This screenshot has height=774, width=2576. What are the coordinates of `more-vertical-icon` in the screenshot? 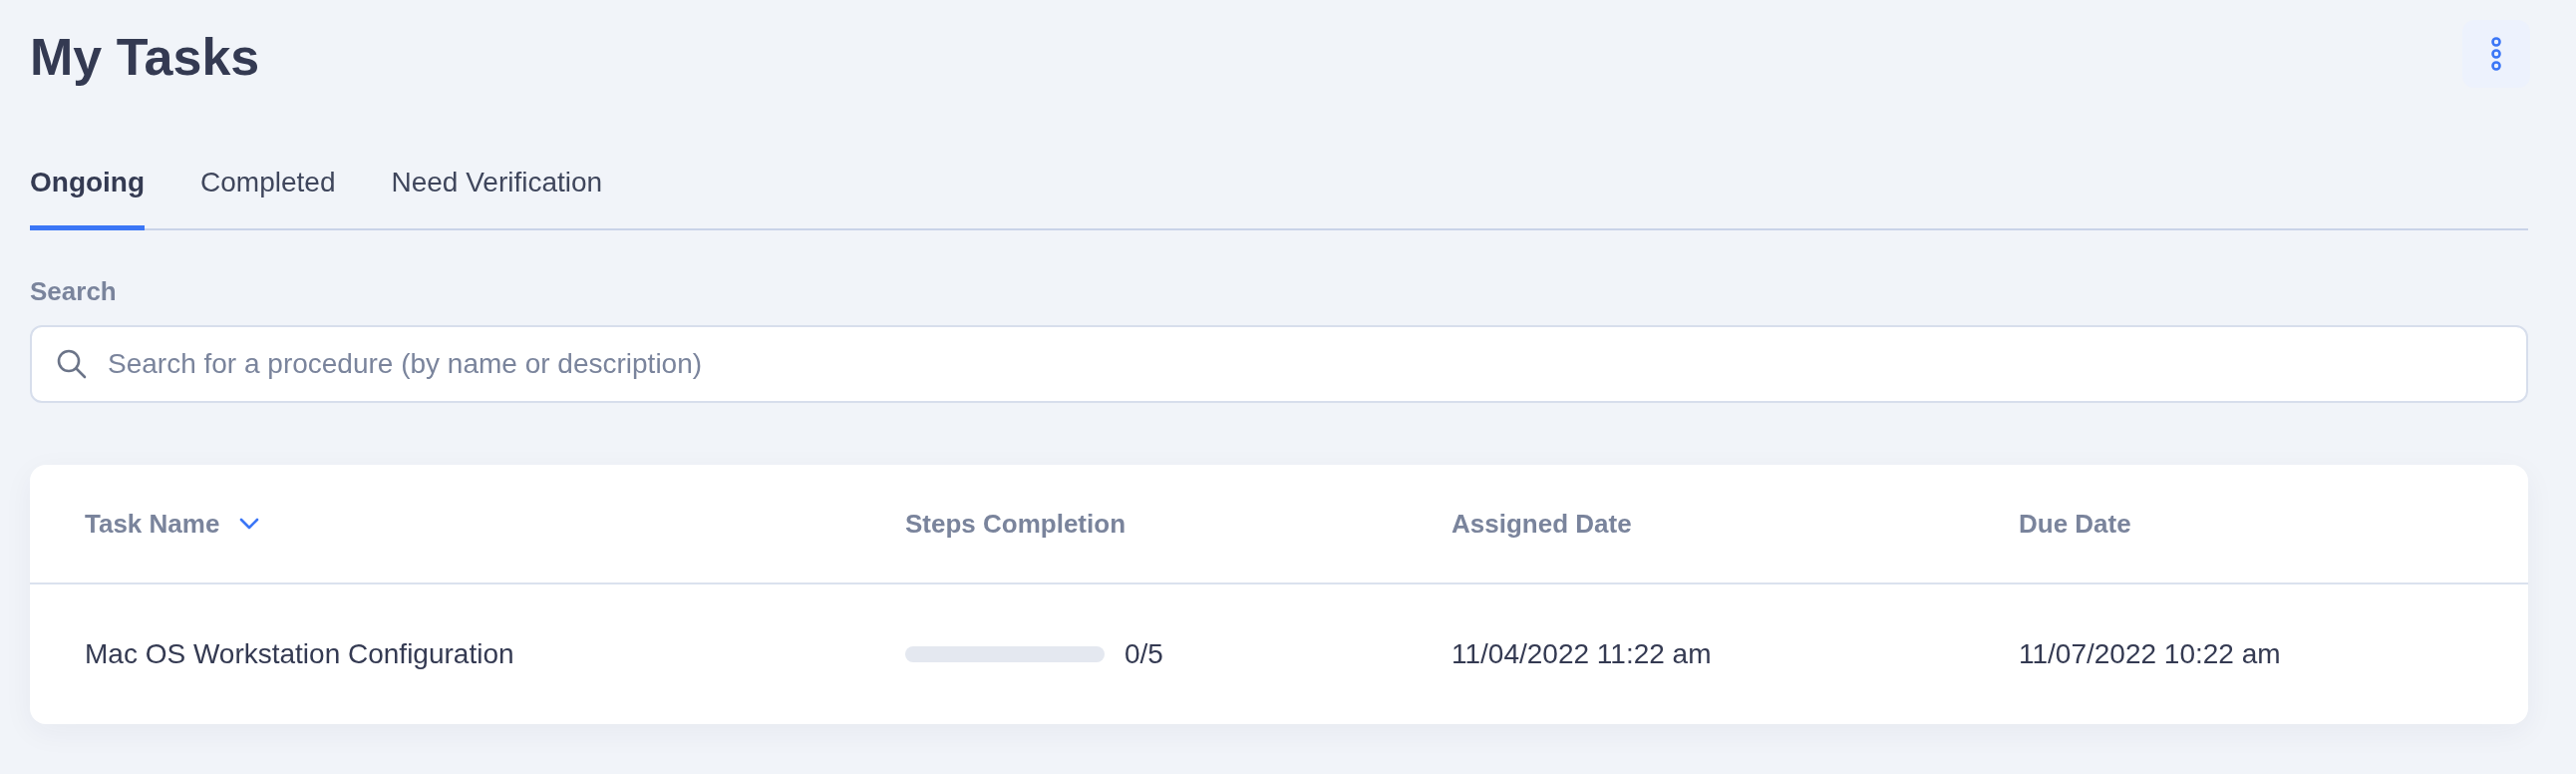 It's located at (2496, 54).